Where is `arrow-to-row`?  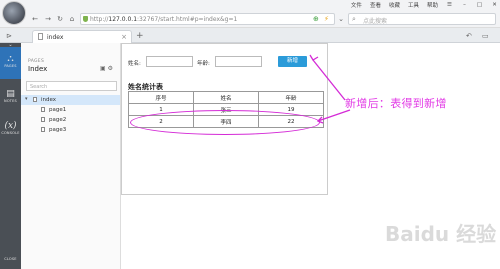
arrow-to-row is located at coordinates (334, 115).